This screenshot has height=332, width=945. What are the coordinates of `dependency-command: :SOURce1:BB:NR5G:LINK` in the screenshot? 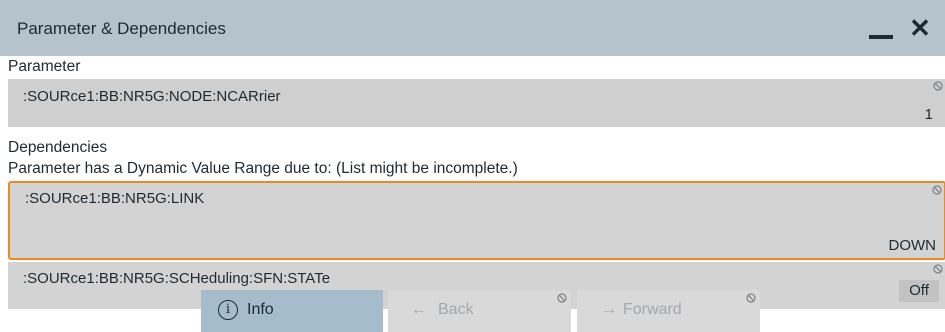 It's located at (115, 198).